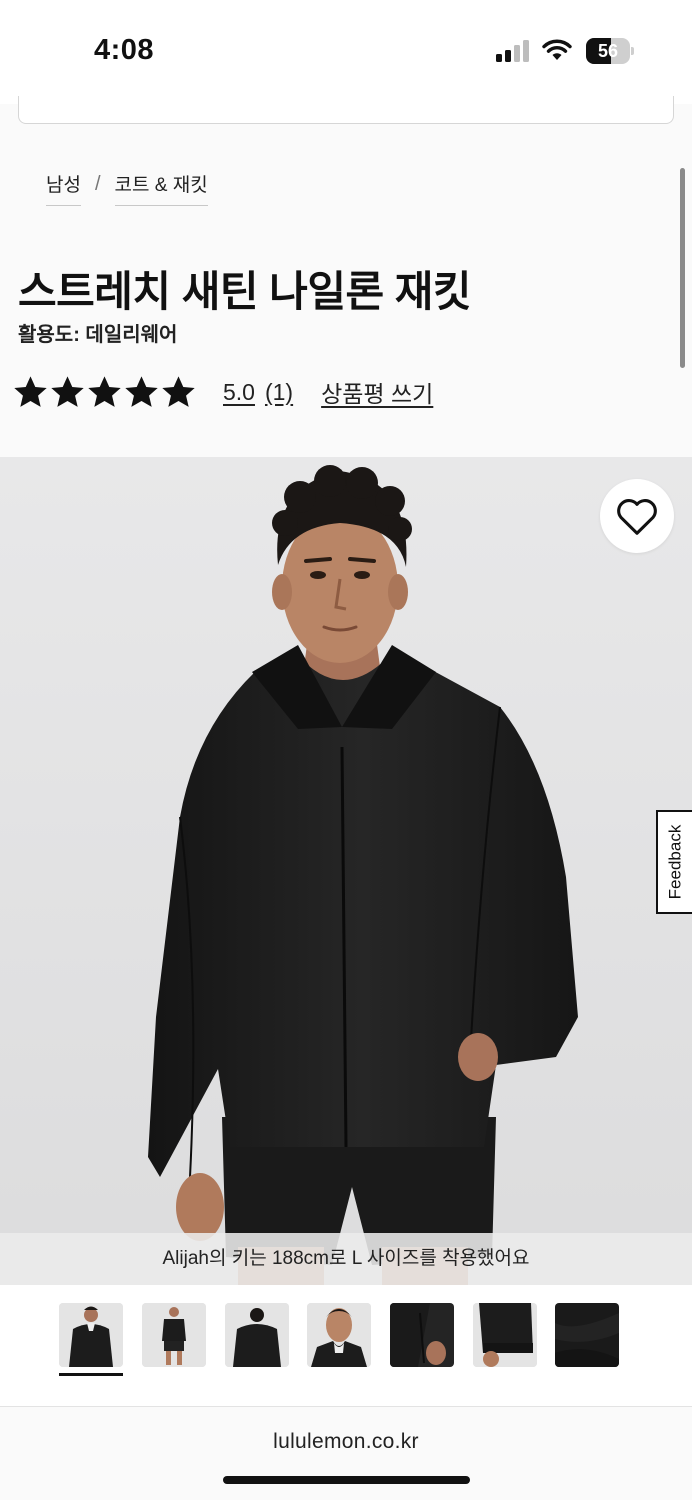  I want to click on thumbnail-back-view, so click(257, 1335).